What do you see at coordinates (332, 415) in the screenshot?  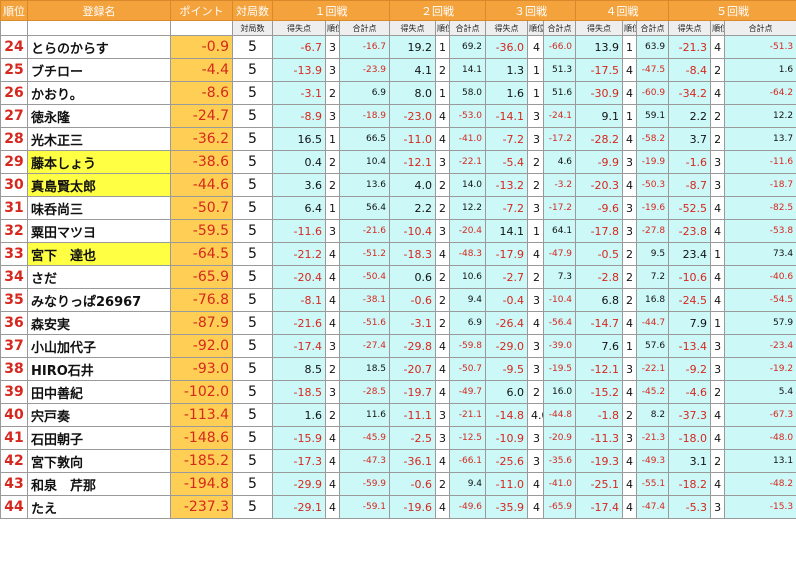 I see `round-1-place: 2` at bounding box center [332, 415].